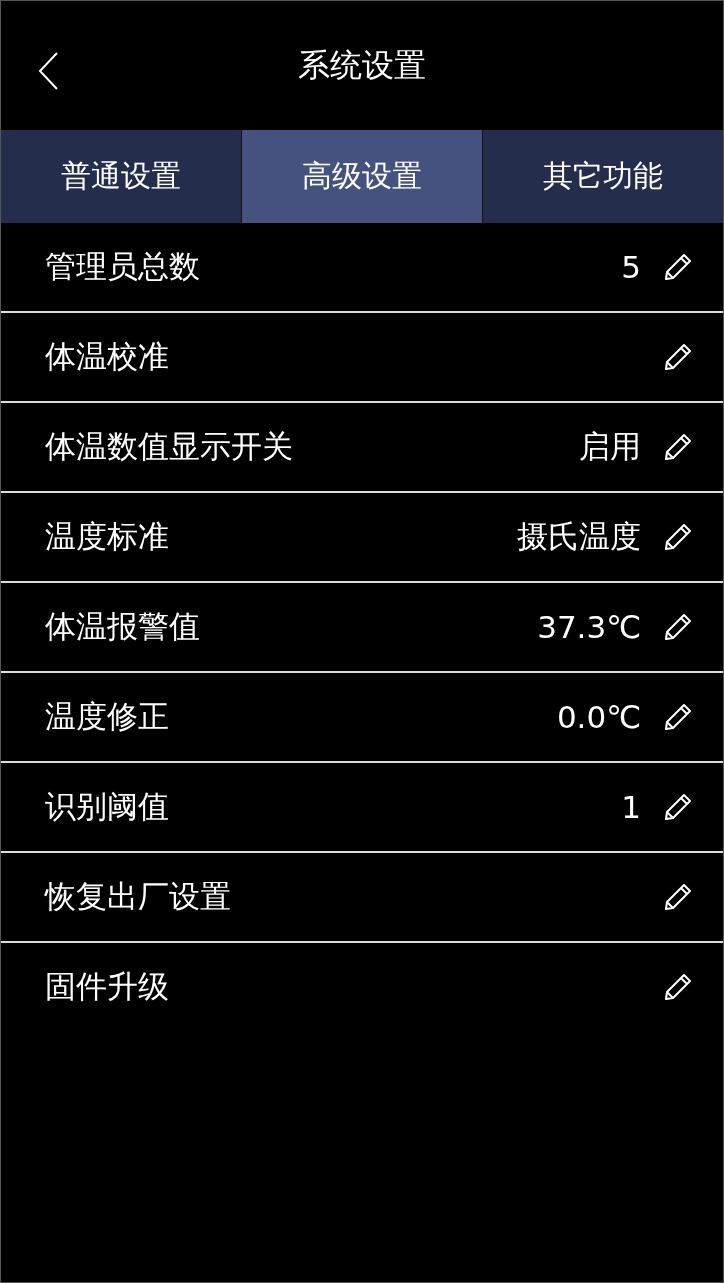 This screenshot has height=1283, width=724. I want to click on setting-label: 管理员总数, so click(123, 266).